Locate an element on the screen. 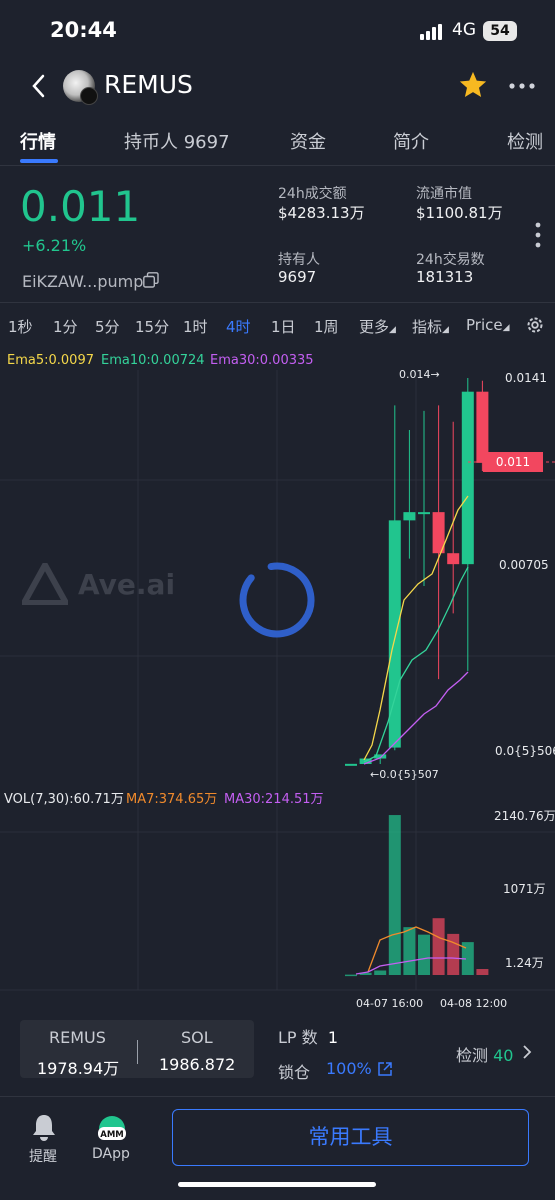 The image size is (555, 1200). external-link-icon is located at coordinates (385, 1069).